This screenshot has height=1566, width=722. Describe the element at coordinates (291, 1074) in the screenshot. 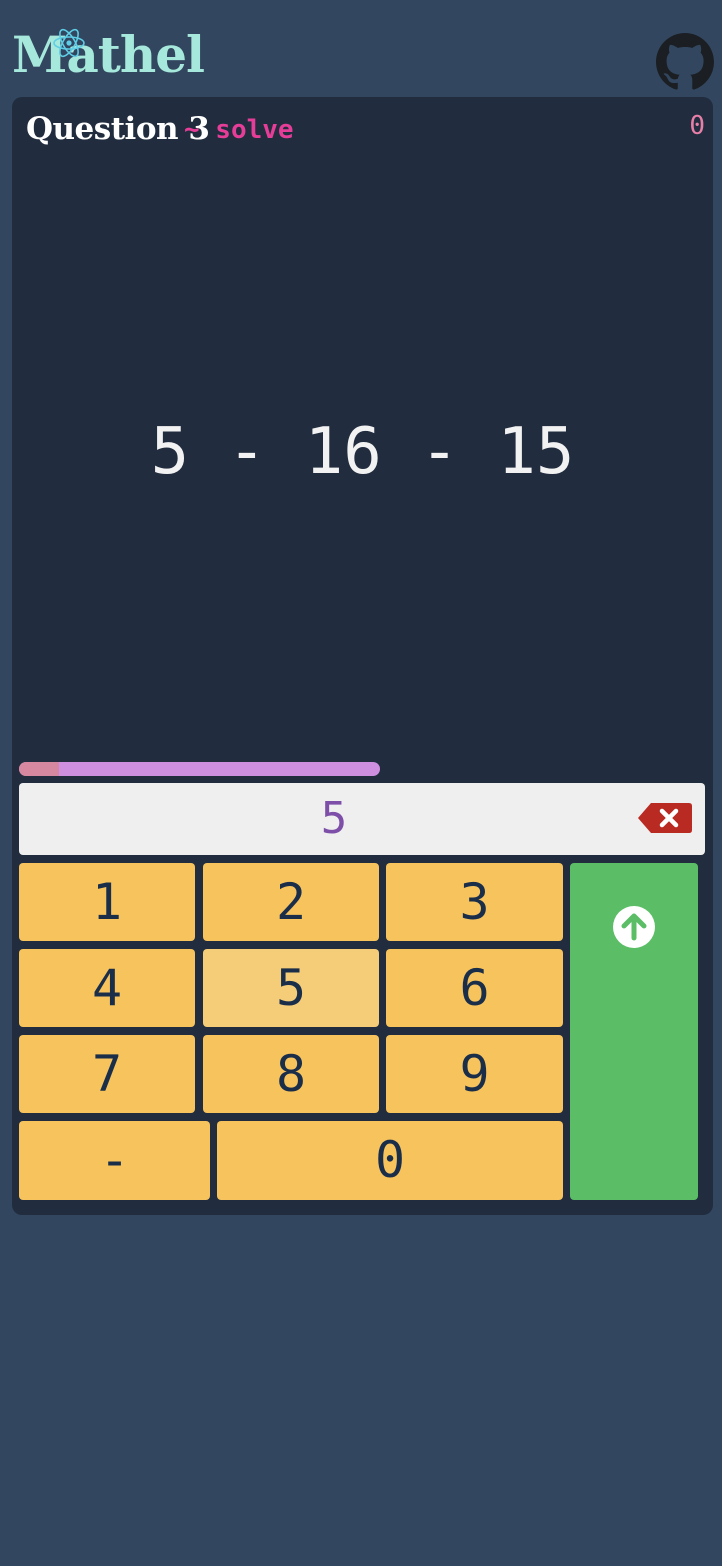

I see `key-8: 8` at that location.